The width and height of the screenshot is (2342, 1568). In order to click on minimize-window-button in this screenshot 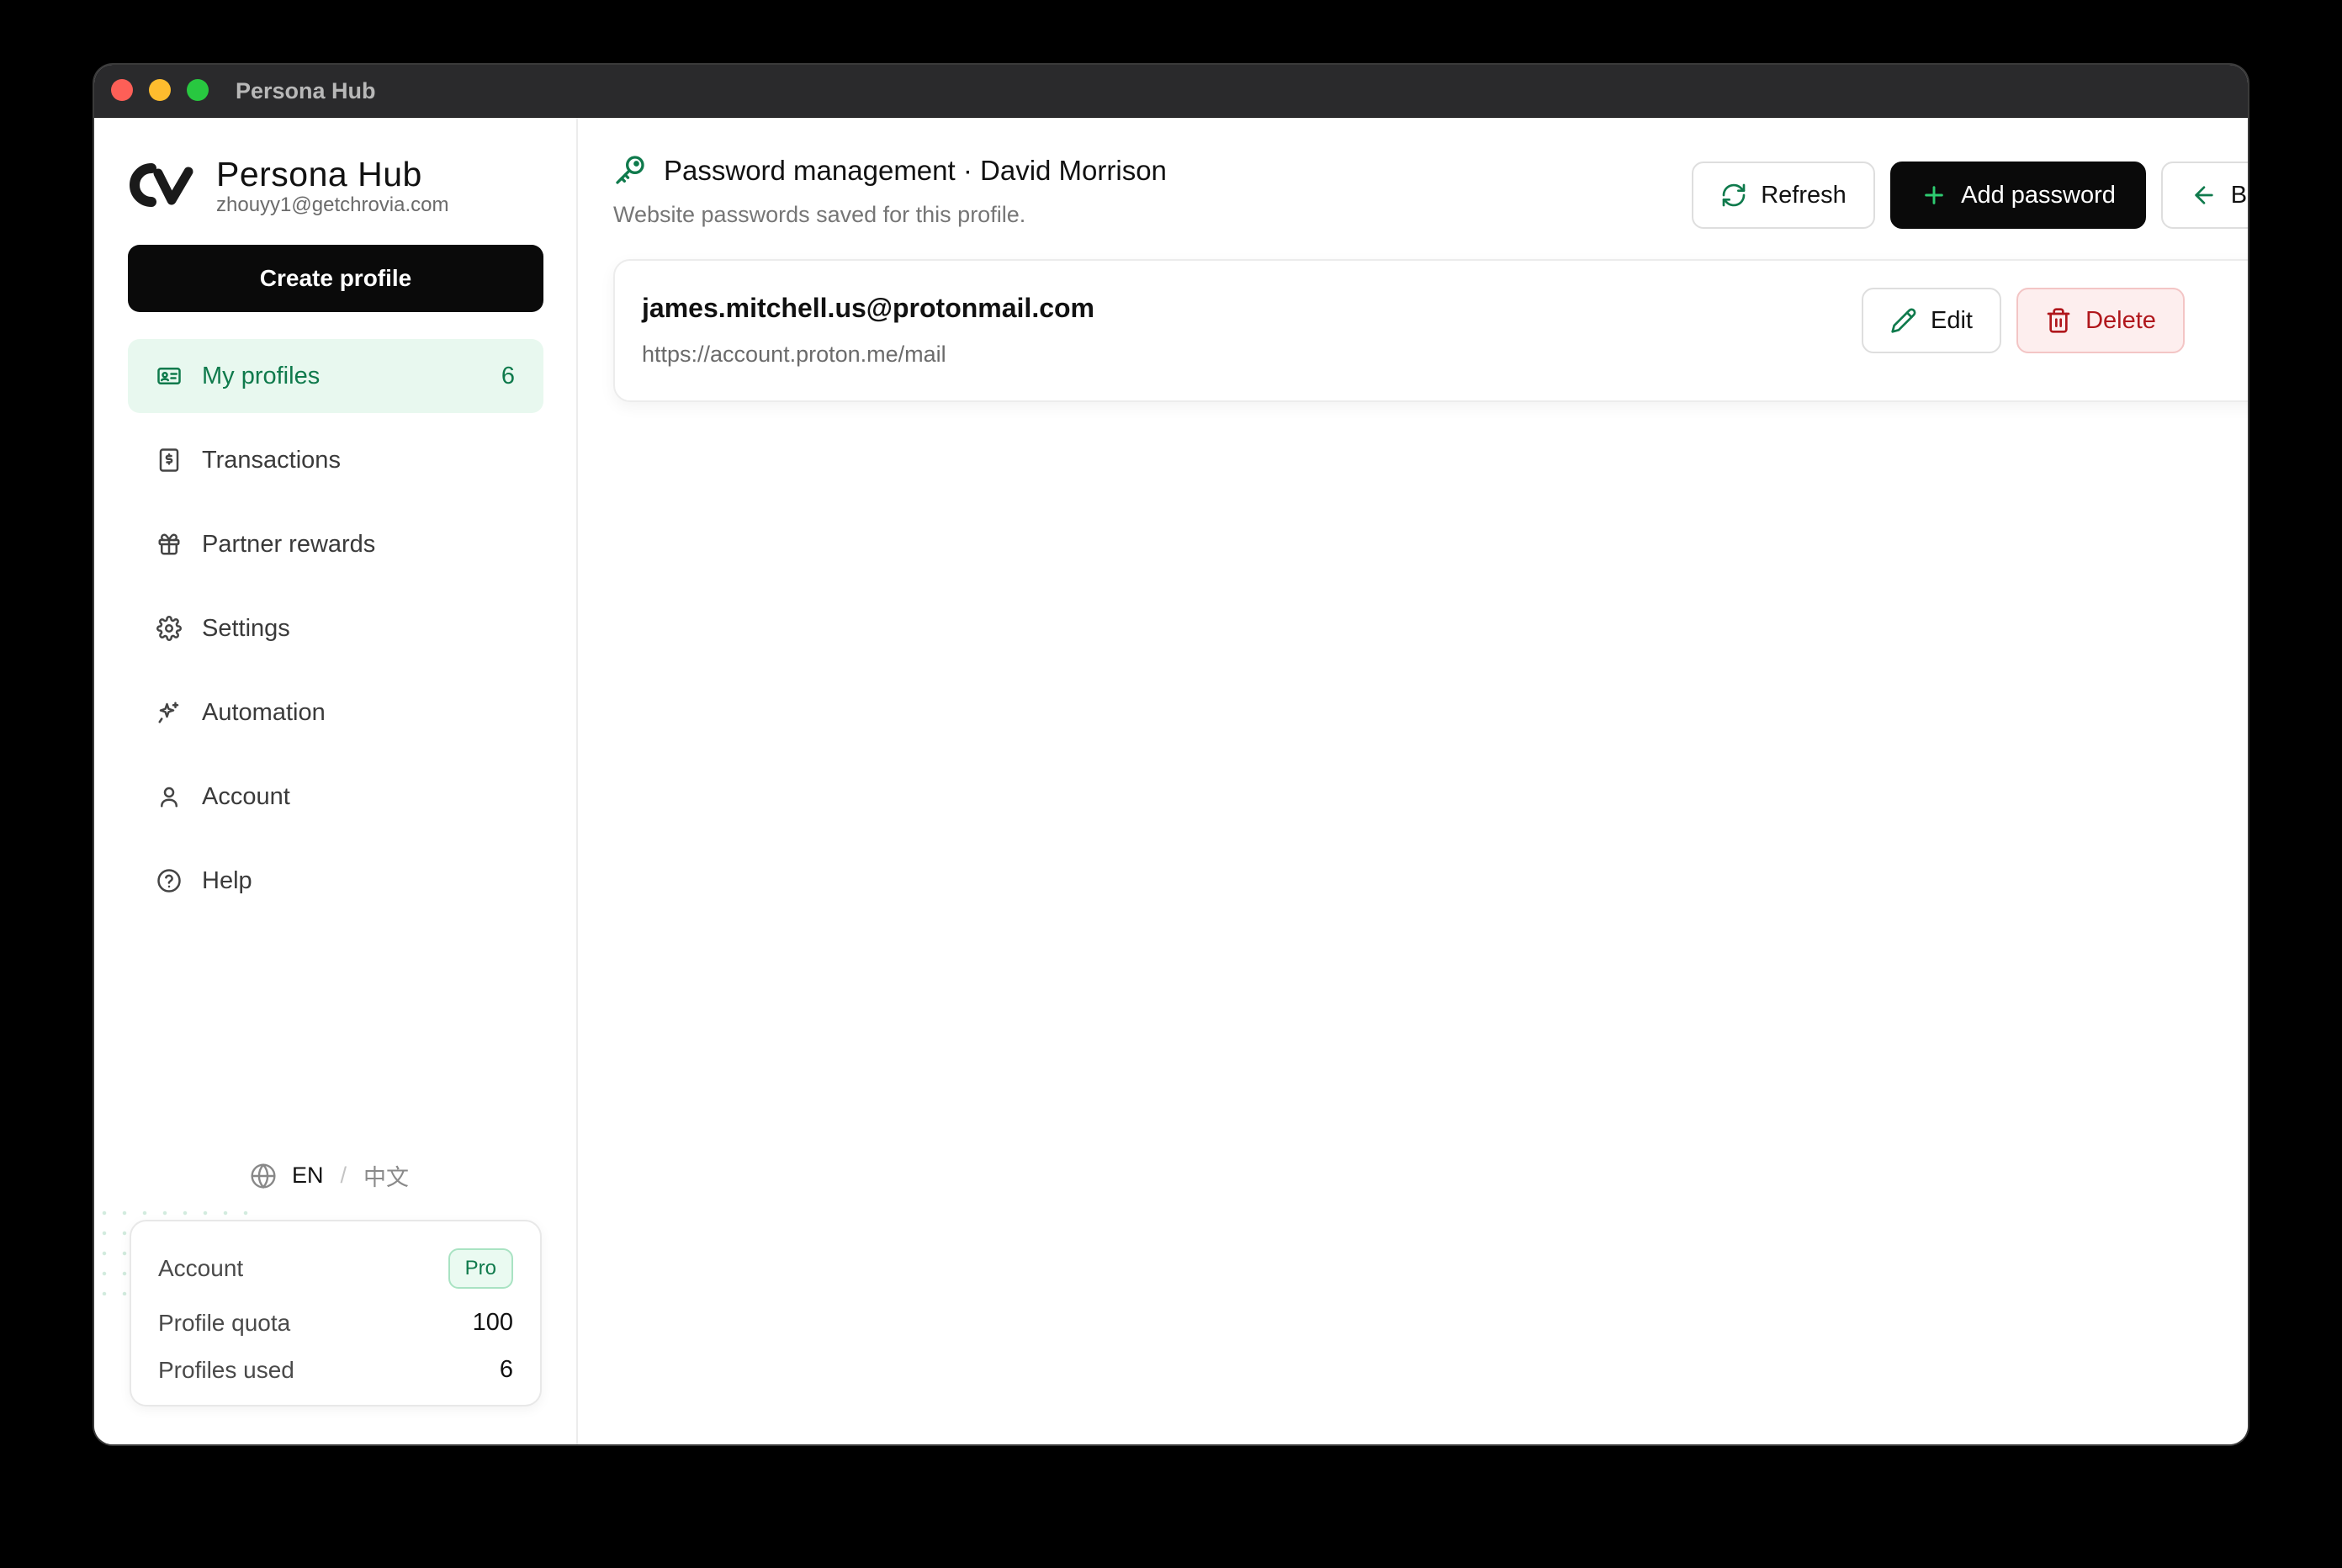, I will do `click(160, 90)`.